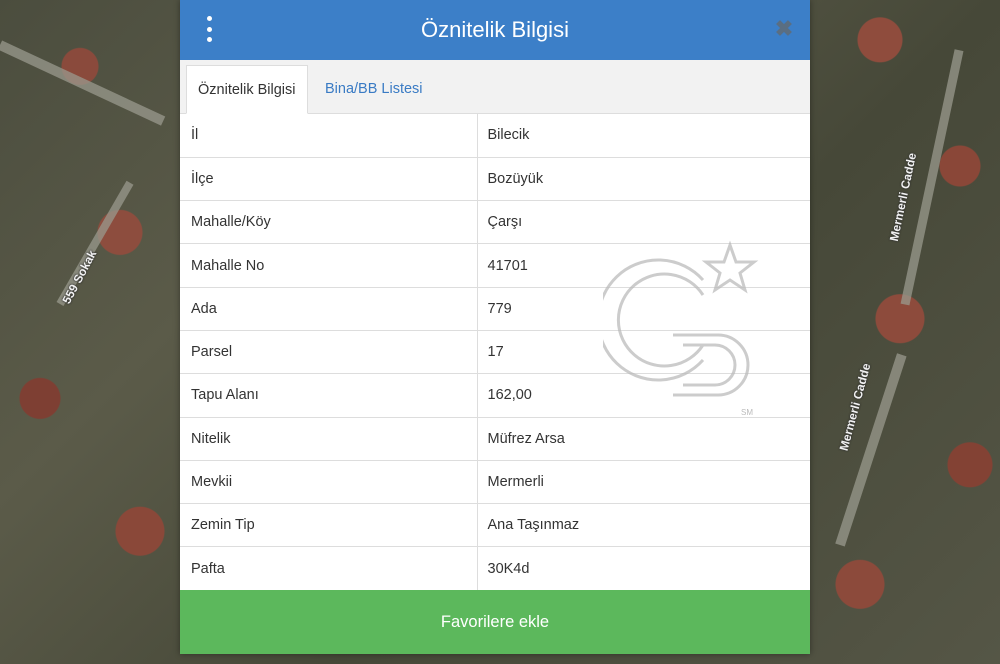  What do you see at coordinates (329, 136) in the screenshot?
I see `attribute-key: İl` at bounding box center [329, 136].